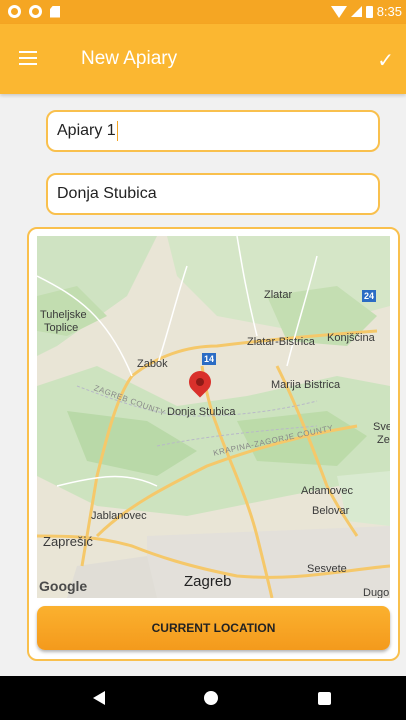 The width and height of the screenshot is (406, 720). I want to click on status-bar: 8:35, so click(203, 12).